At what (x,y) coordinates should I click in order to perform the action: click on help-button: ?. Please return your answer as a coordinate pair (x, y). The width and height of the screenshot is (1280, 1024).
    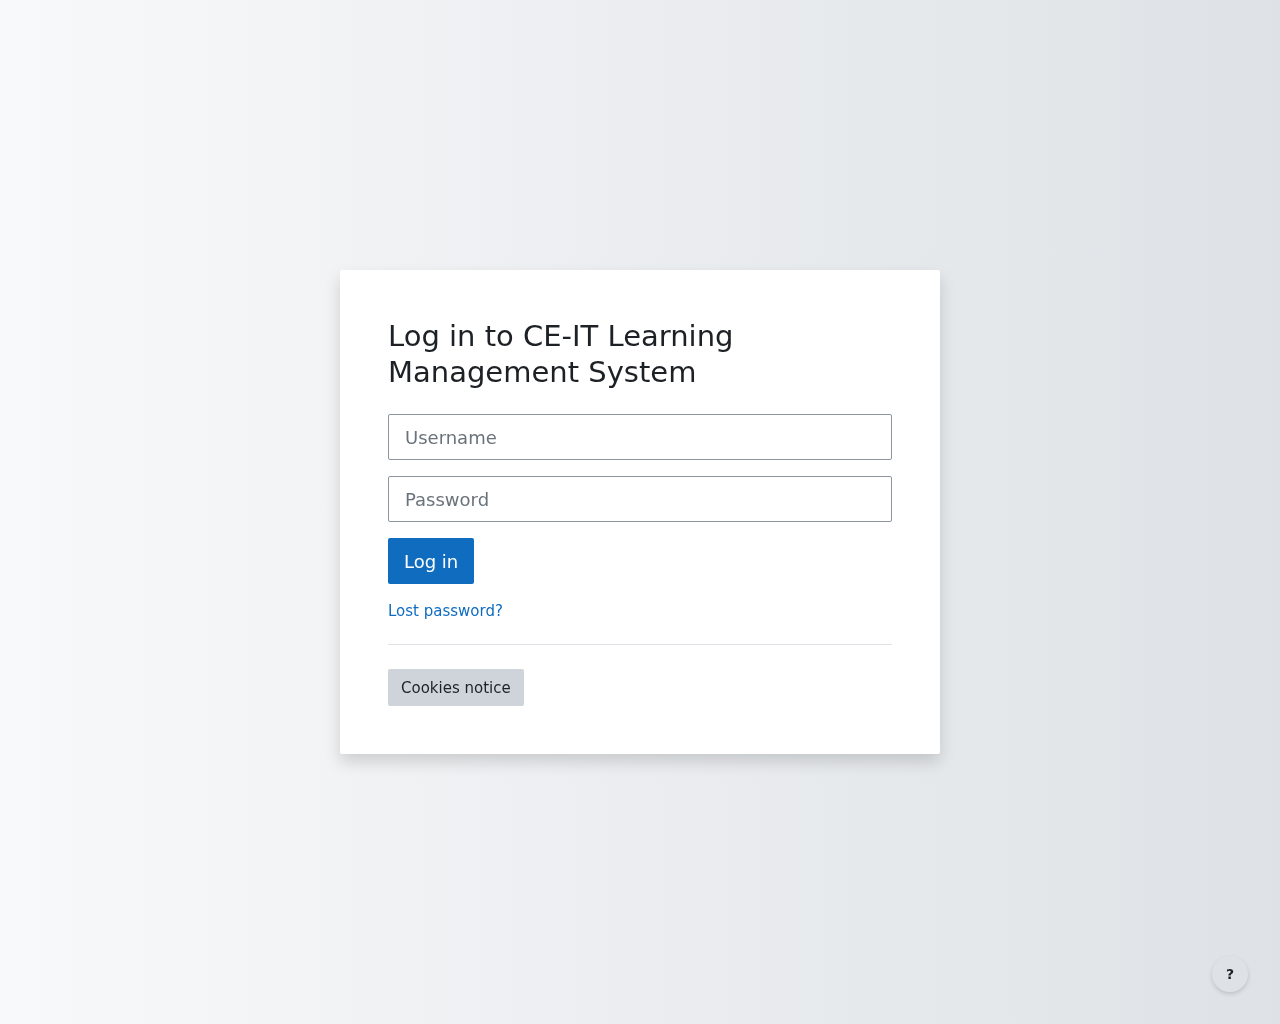
    Looking at the image, I should click on (1230, 974).